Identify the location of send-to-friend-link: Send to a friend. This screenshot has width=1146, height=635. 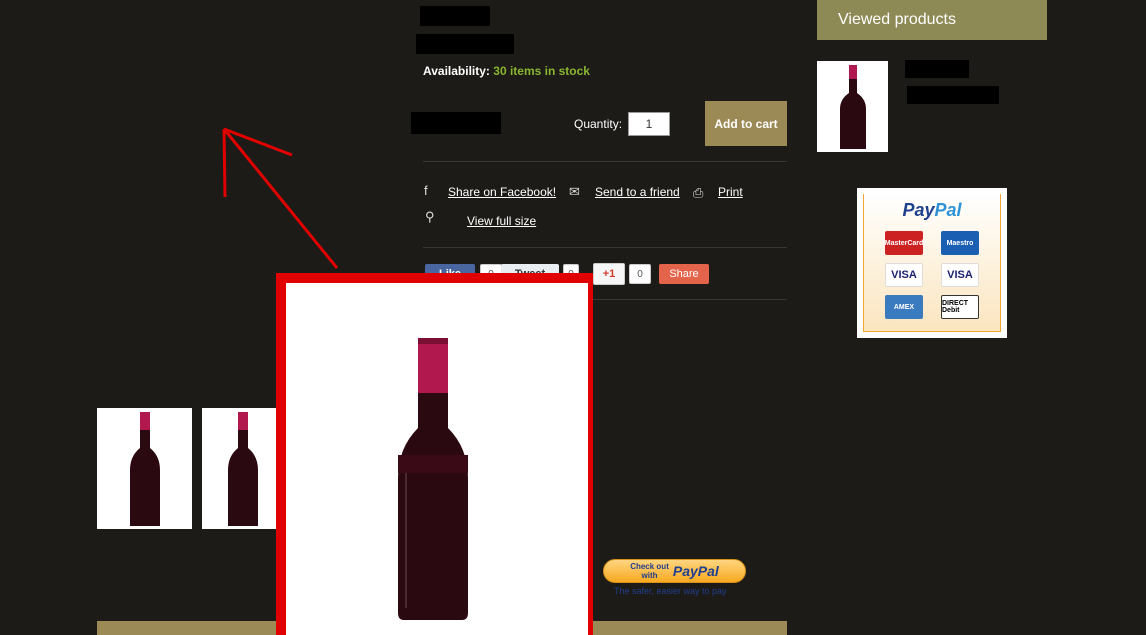
(637, 192).